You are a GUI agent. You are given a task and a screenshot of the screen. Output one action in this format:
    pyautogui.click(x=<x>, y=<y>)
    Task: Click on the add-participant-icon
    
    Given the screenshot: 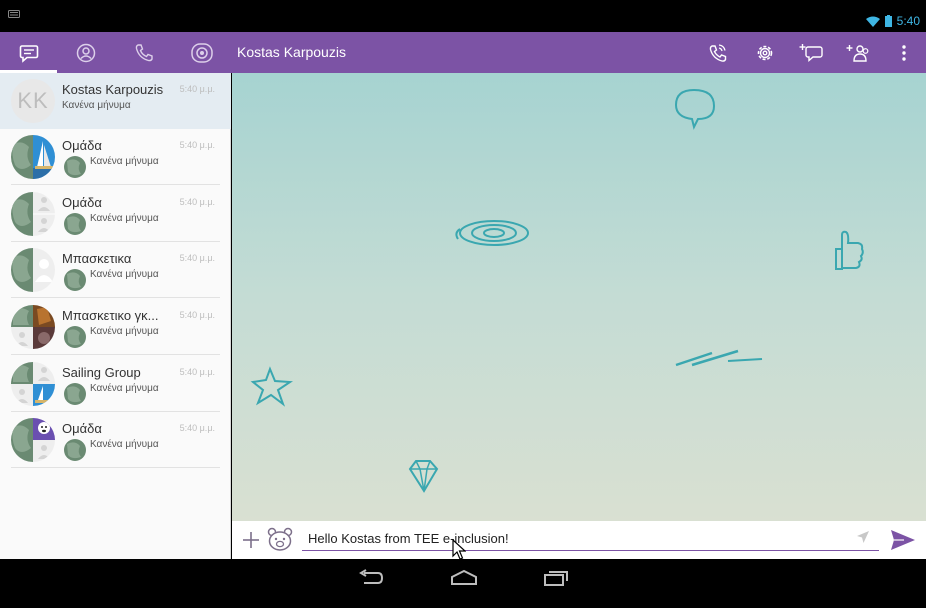 What is the action you would take?
    pyautogui.click(x=857, y=53)
    